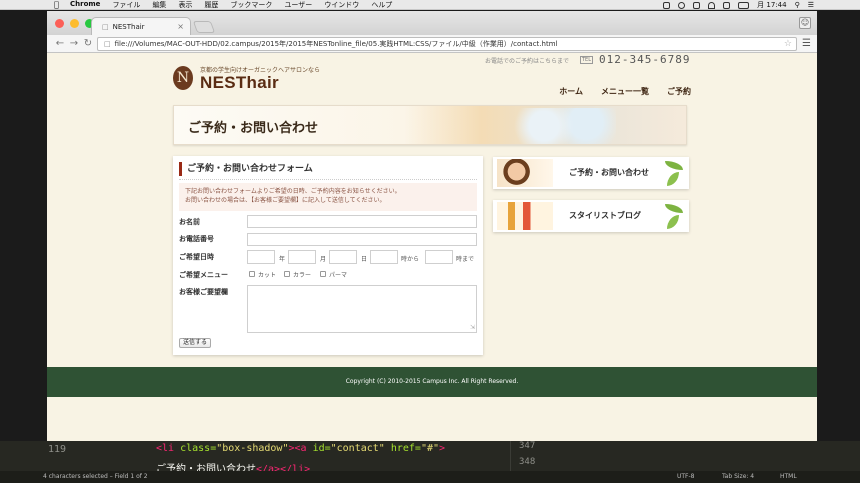 This screenshot has width=860, height=483. What do you see at coordinates (74, 43) in the screenshot?
I see `forward-arrow-icon: →` at bounding box center [74, 43].